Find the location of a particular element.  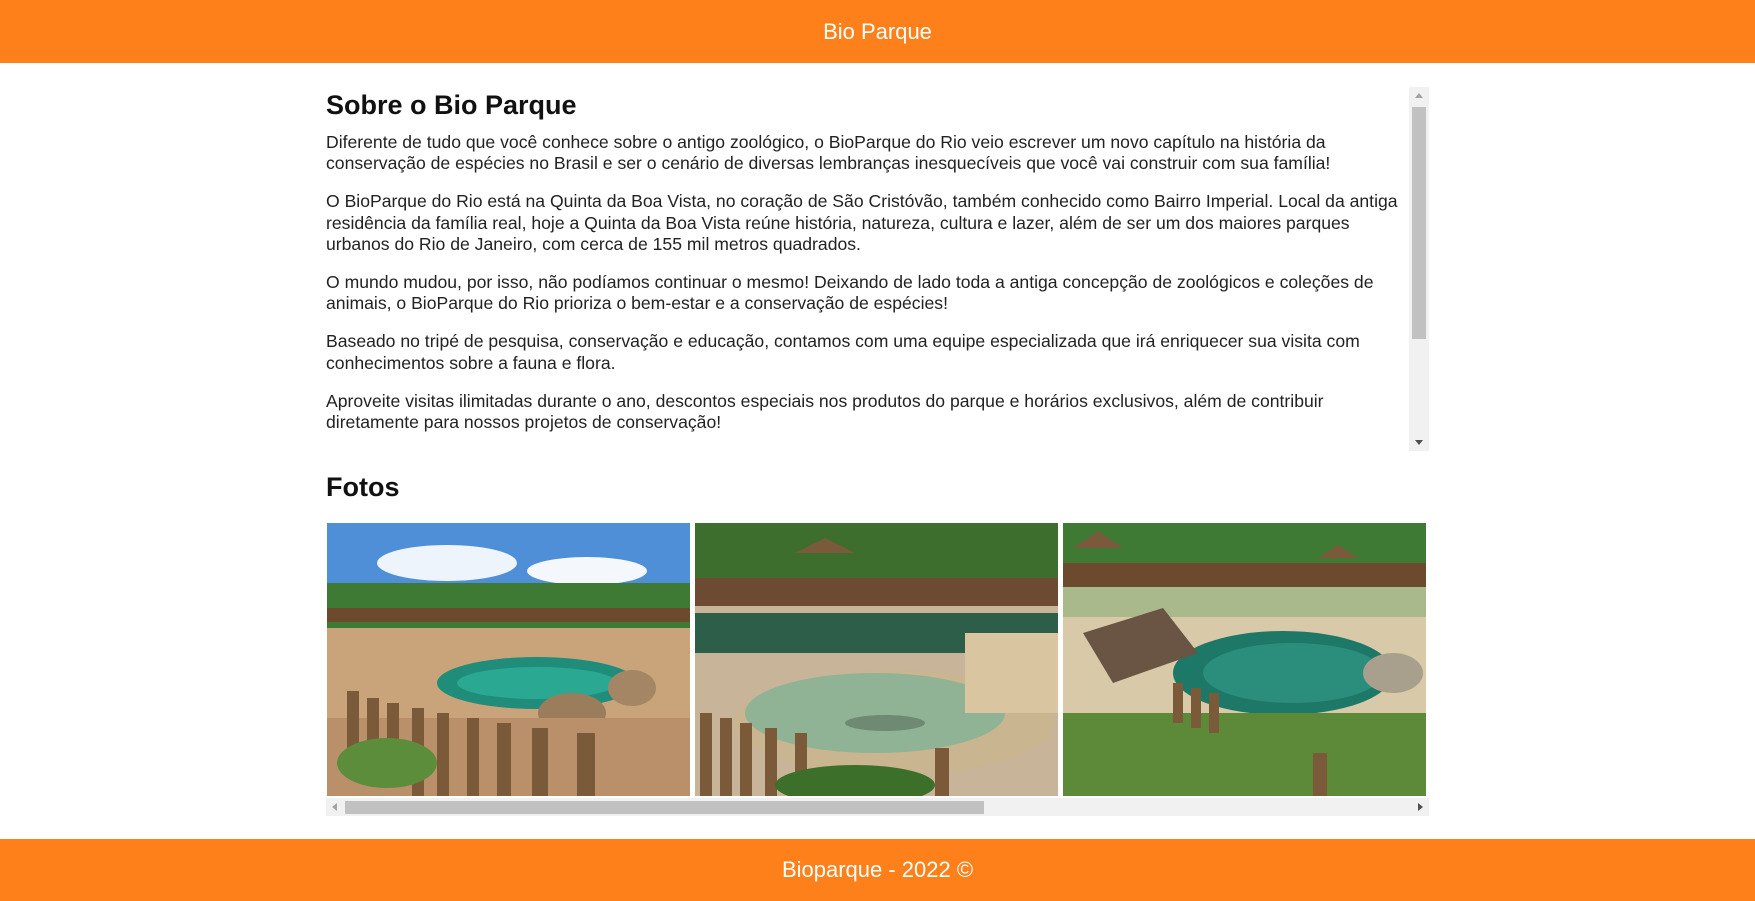

horizontal-scroll-thumb is located at coordinates (664, 807).